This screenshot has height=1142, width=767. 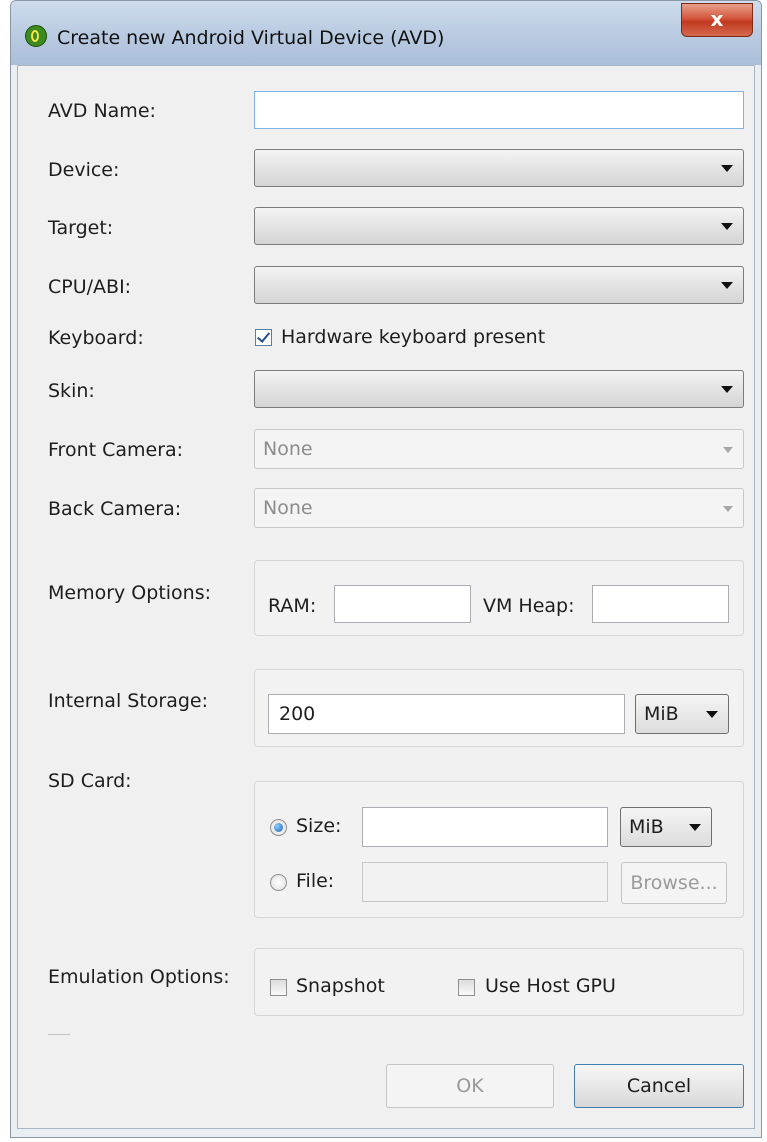 I want to click on skin-label: Skin:, so click(x=71, y=391).